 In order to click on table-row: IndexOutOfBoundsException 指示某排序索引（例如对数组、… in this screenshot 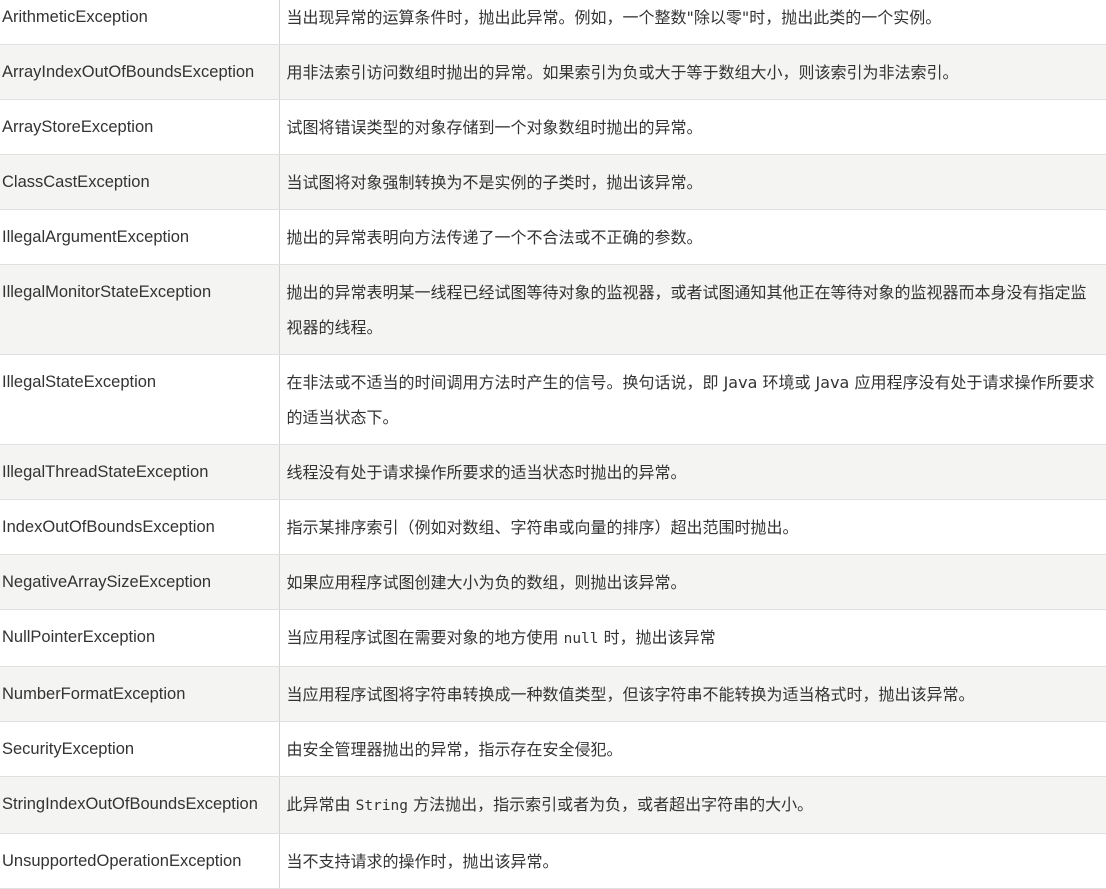, I will do `click(553, 527)`.